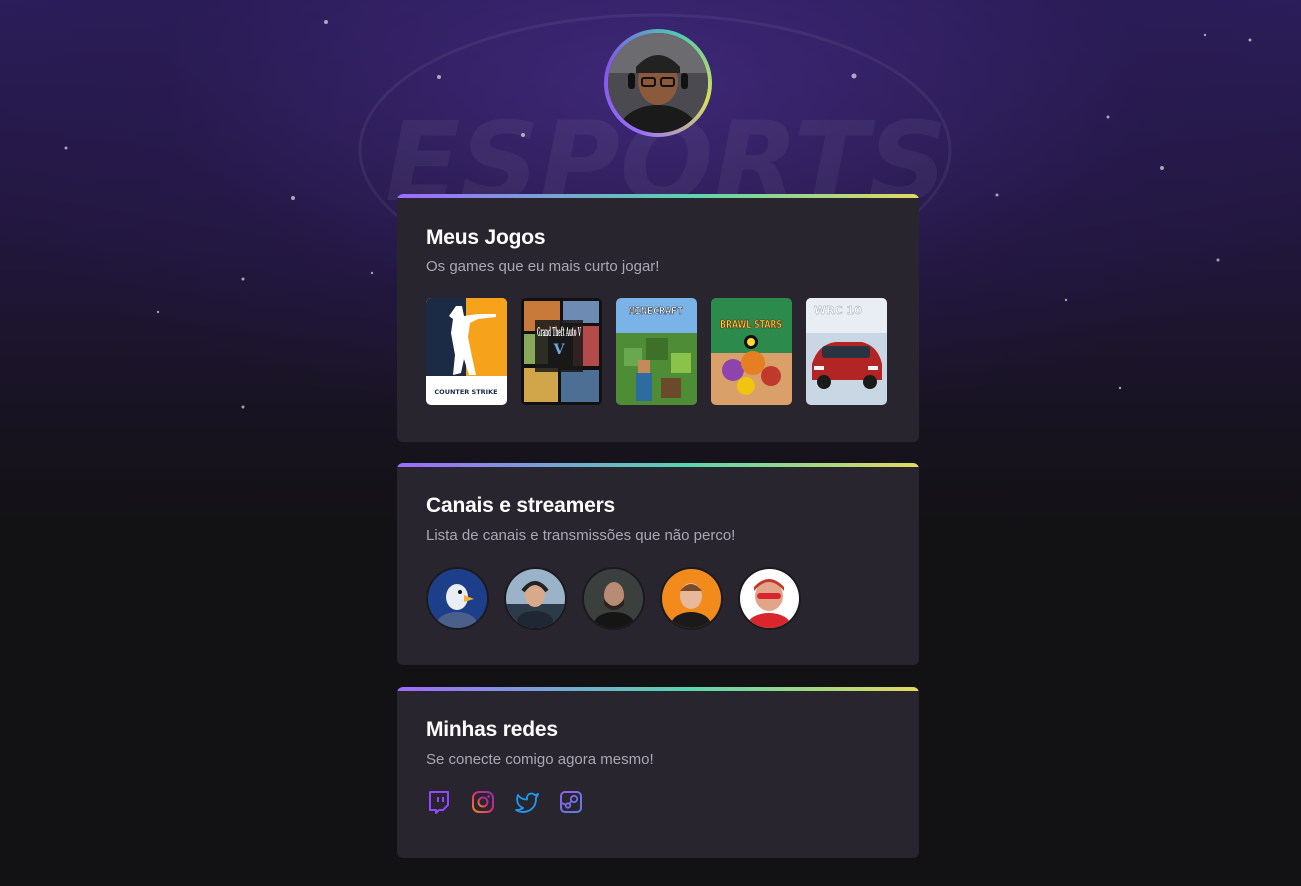 The height and width of the screenshot is (886, 1301). Describe the element at coordinates (486, 237) in the screenshot. I see `games-title: Meus Jogos` at that location.